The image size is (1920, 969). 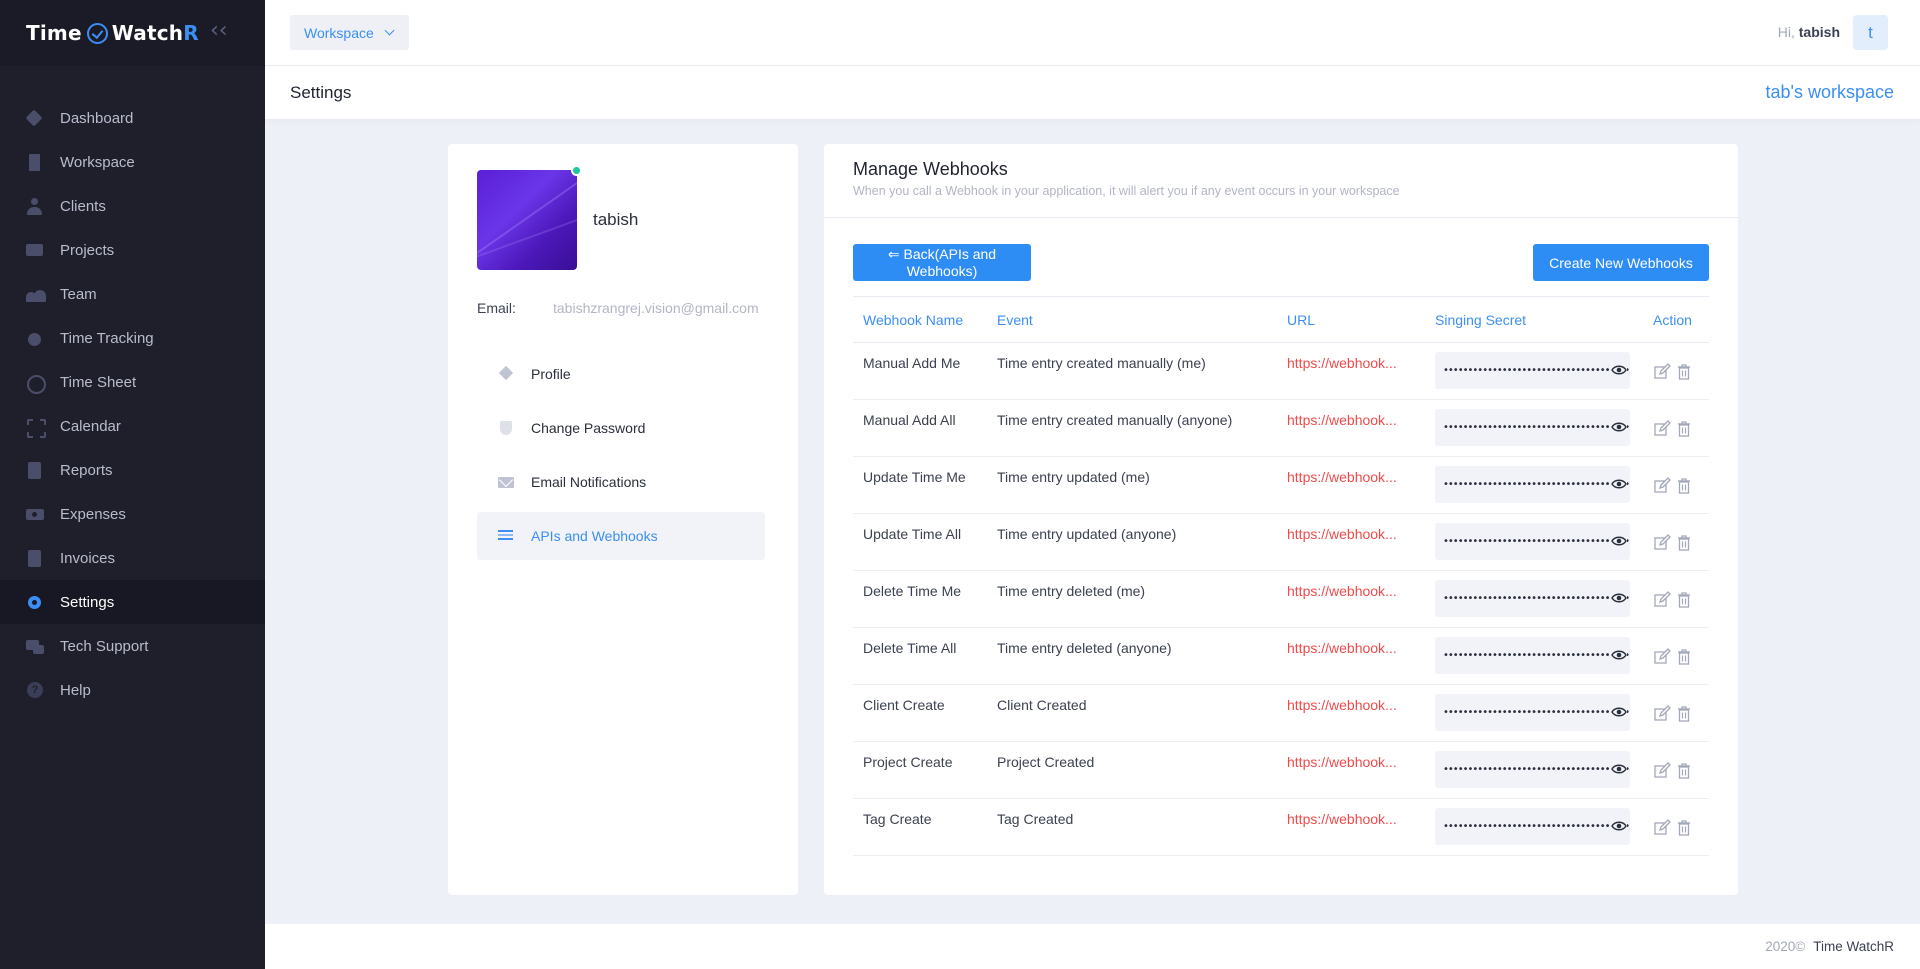 I want to click on menu-item-label: Email Notifications, so click(x=589, y=482).